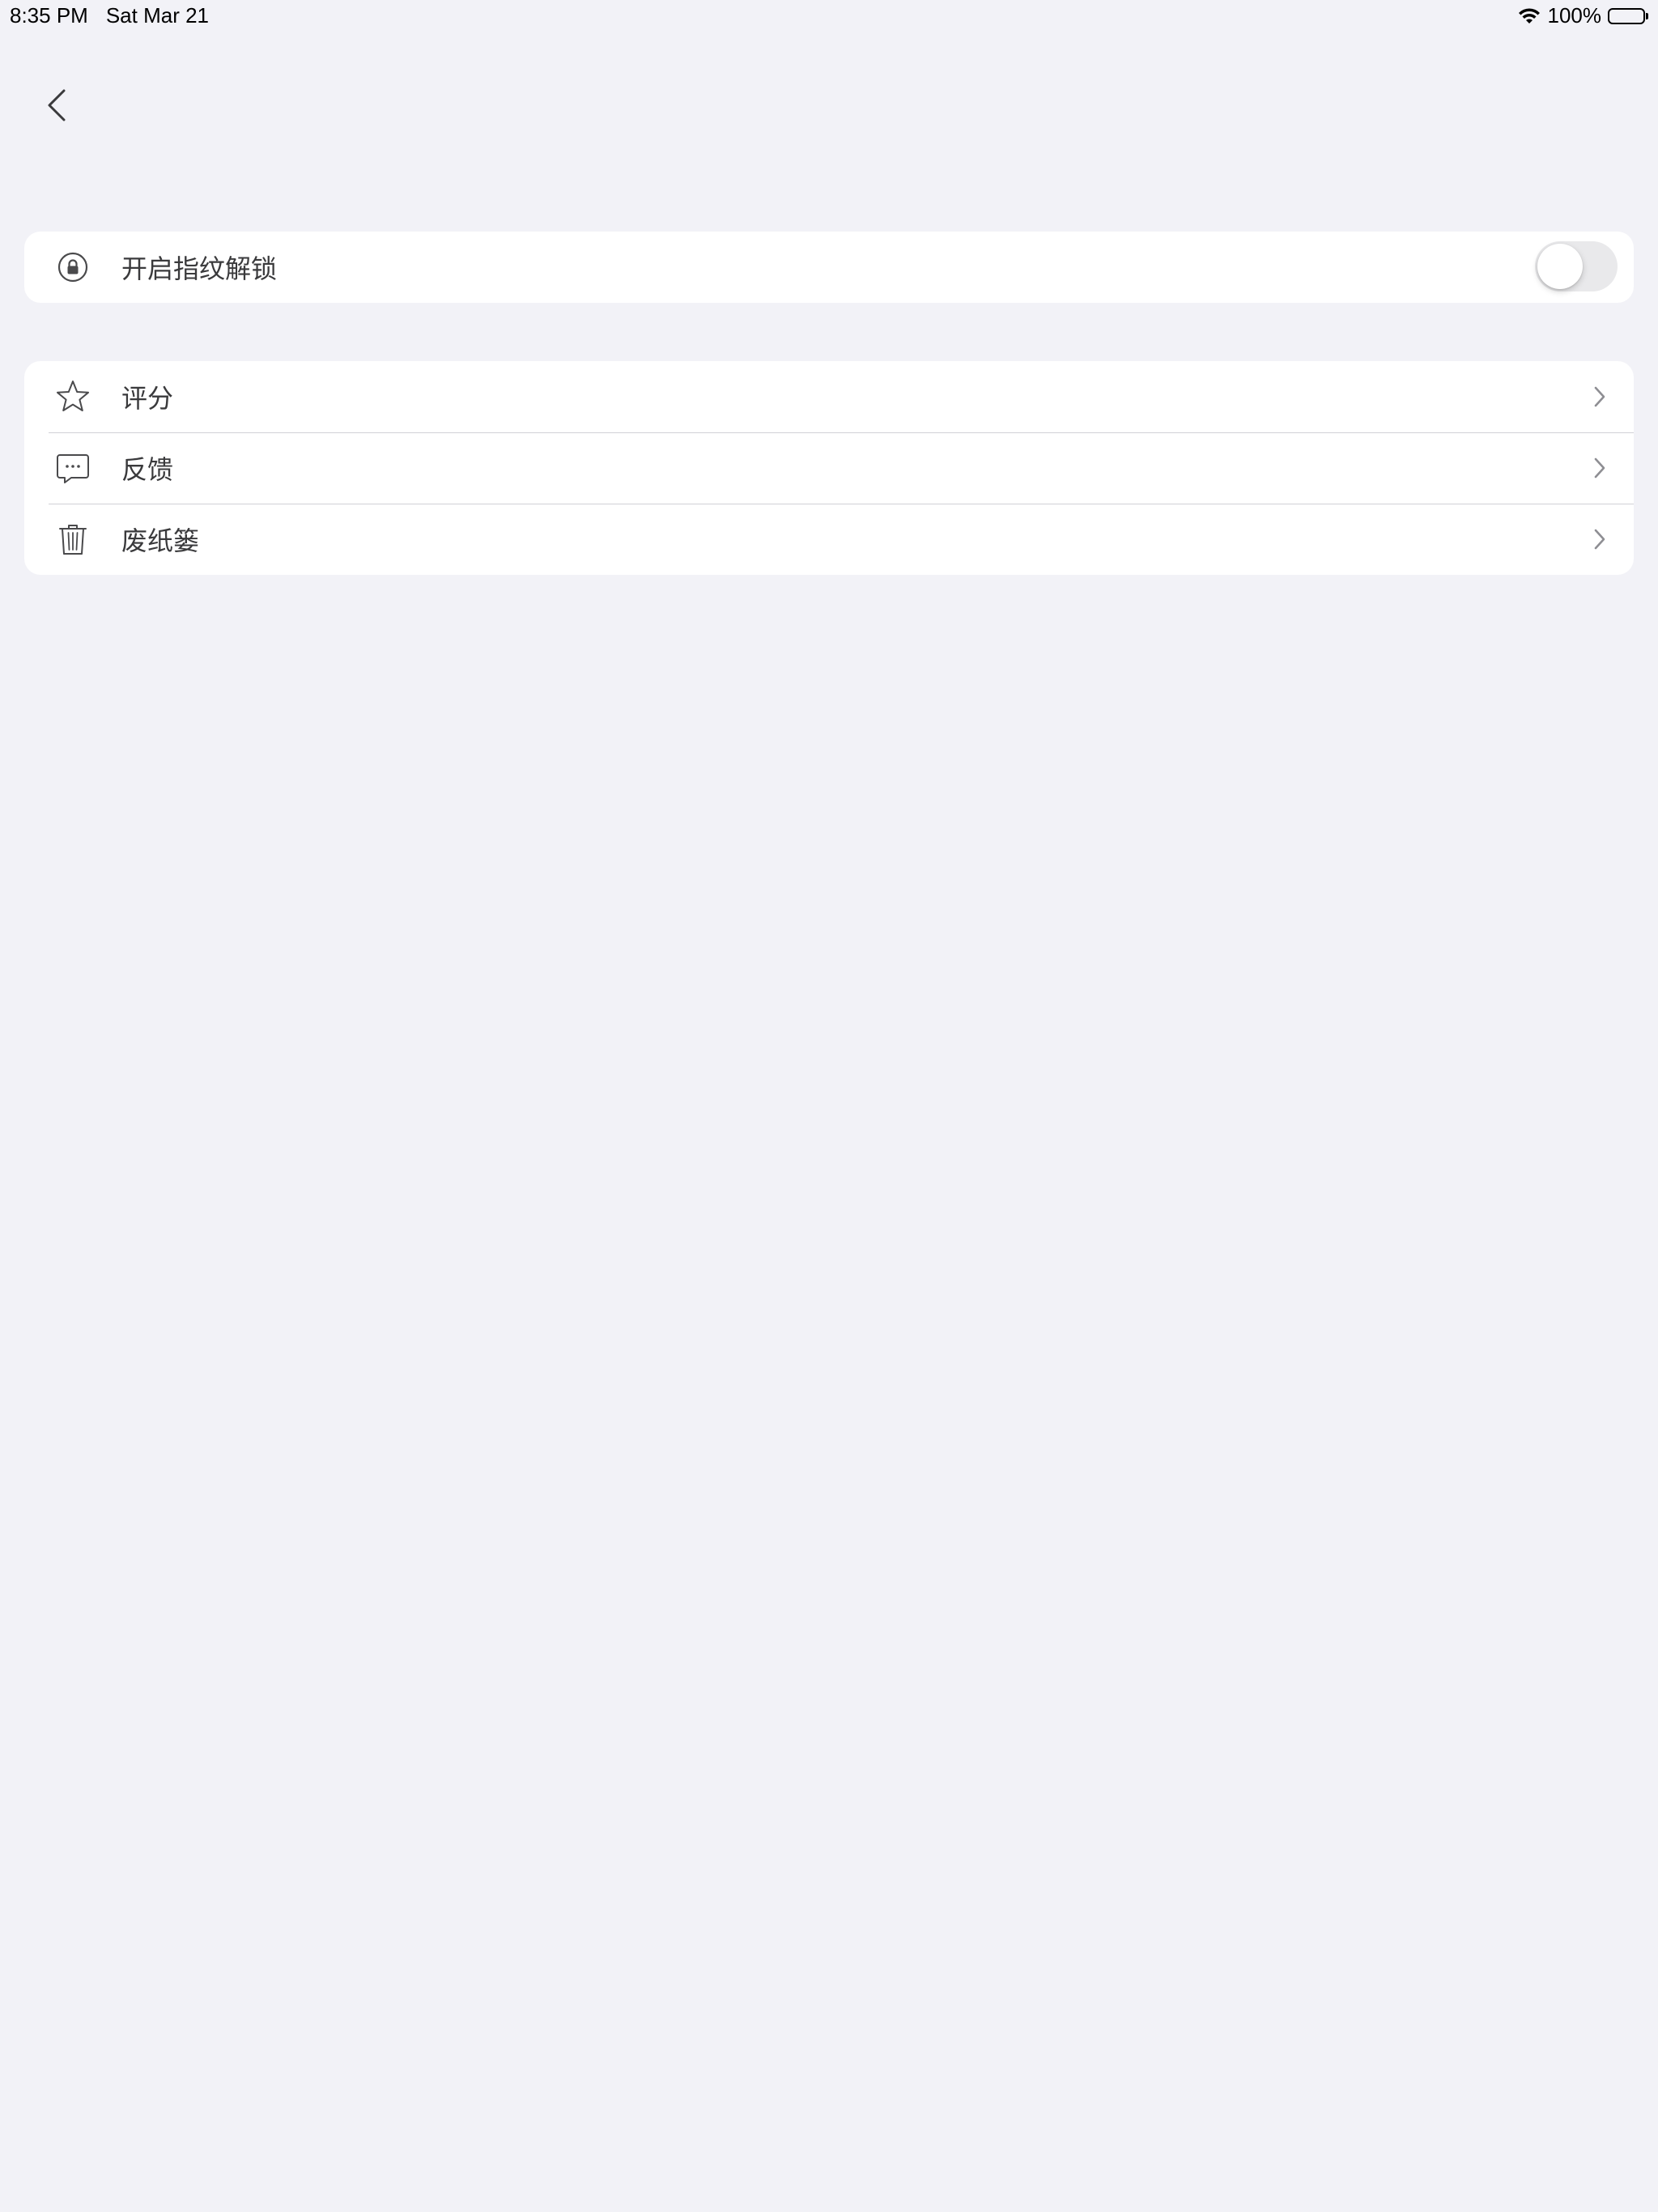 The height and width of the screenshot is (2212, 1658). Describe the element at coordinates (147, 399) in the screenshot. I see `rate-label: 评分` at that location.